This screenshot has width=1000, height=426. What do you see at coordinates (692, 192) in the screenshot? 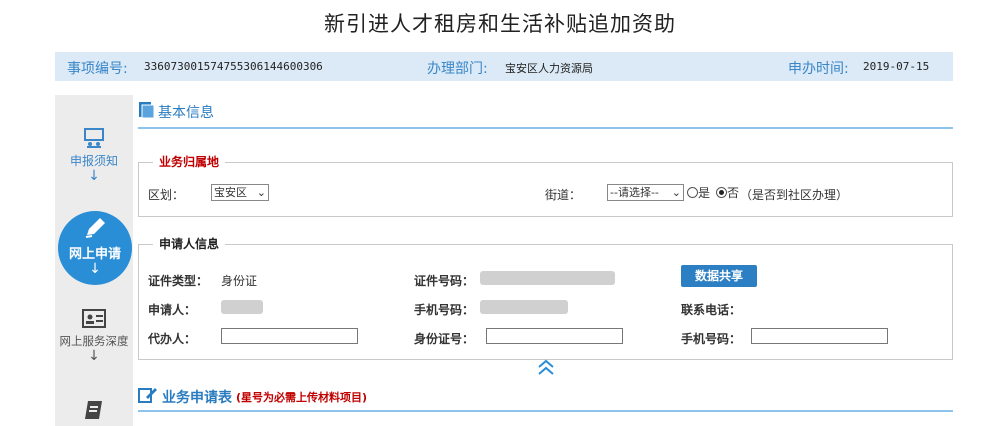
I see `radio-circle-icon` at bounding box center [692, 192].